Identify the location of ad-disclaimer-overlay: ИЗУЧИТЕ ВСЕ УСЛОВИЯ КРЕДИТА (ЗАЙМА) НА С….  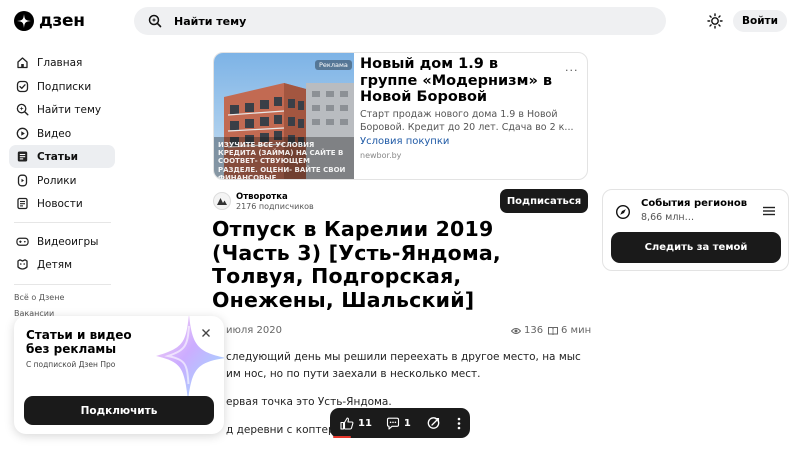
(282, 160).